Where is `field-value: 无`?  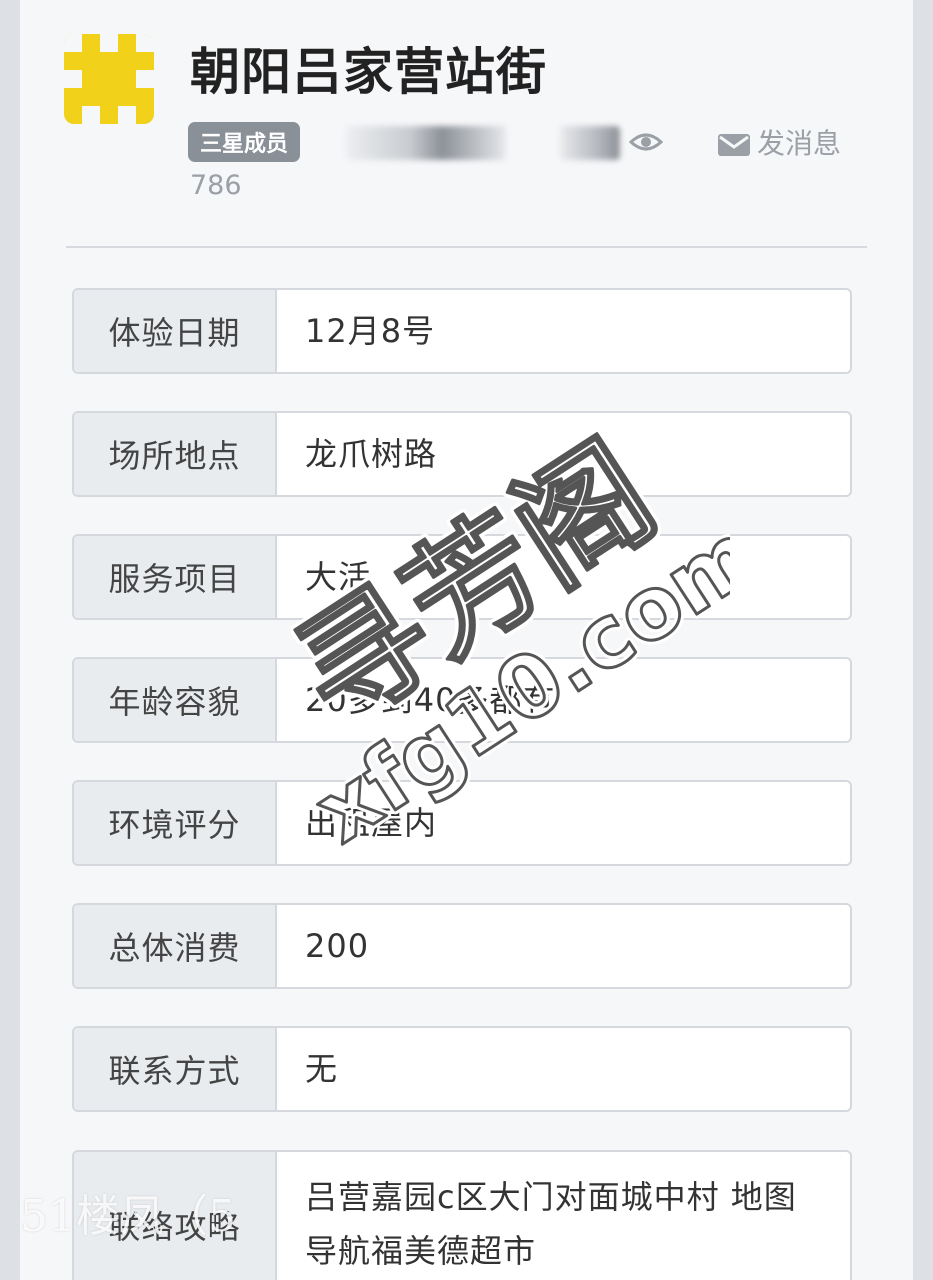
field-value: 无 is located at coordinates (322, 1069).